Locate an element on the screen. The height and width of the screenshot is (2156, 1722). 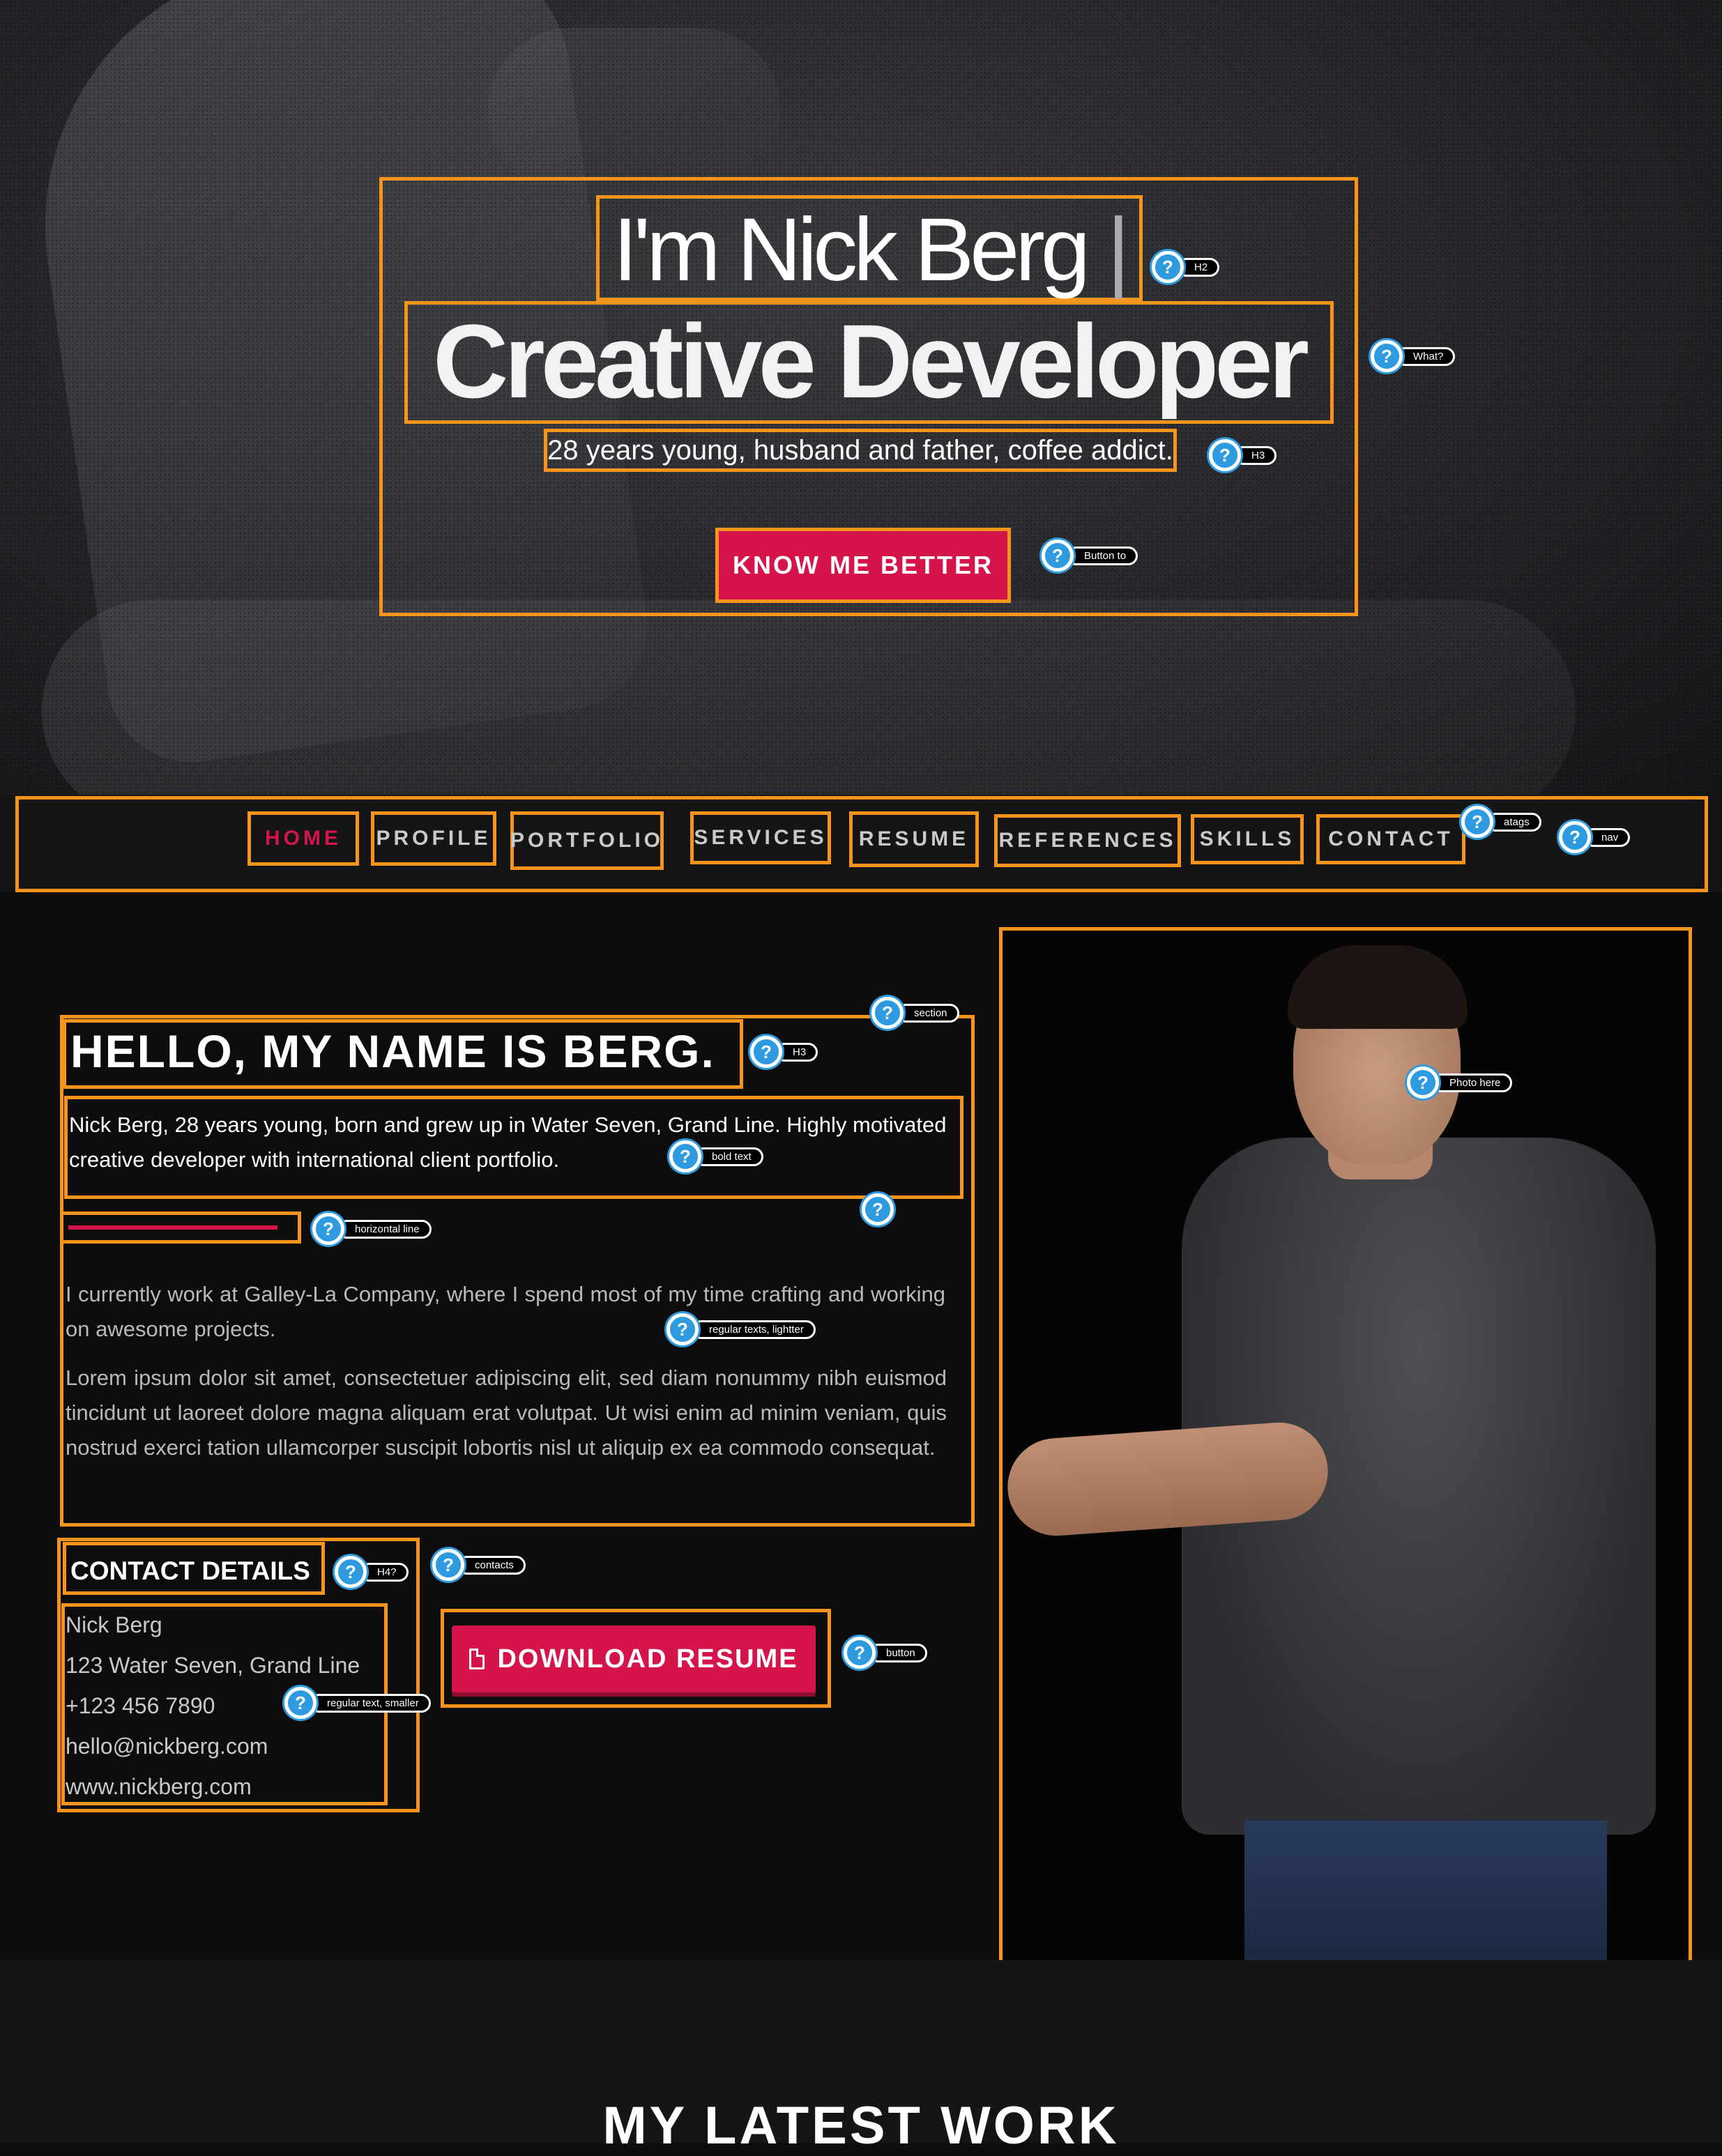
annotation-photo: ? Photo here is located at coordinates (1460, 1082).